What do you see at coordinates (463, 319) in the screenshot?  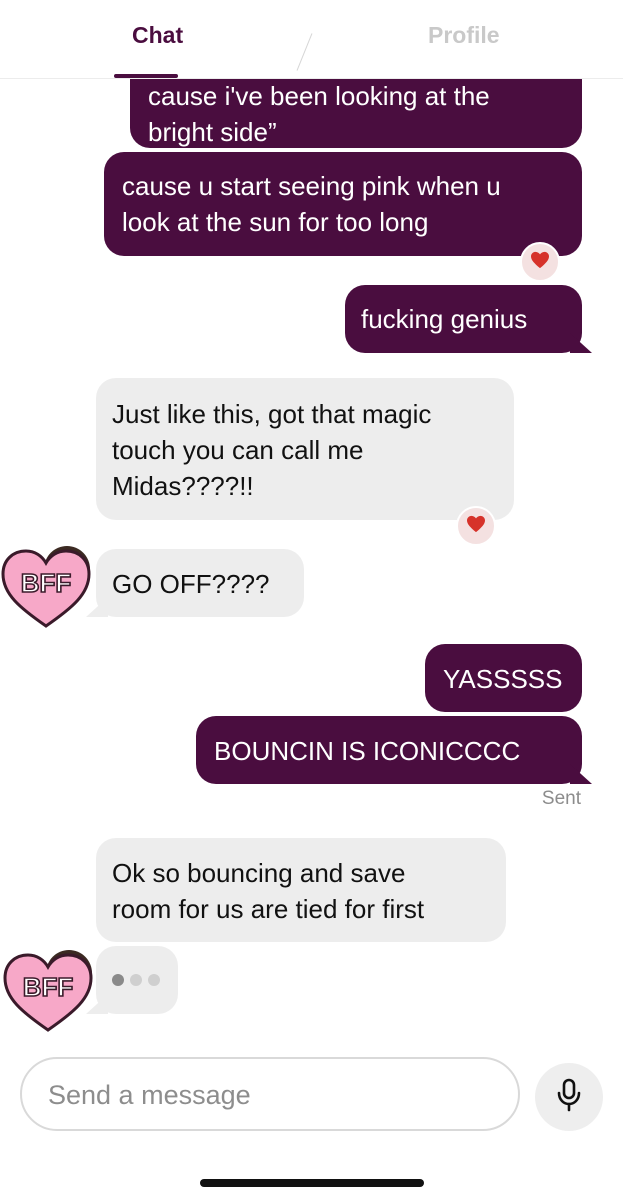 I see `message-outgoing: fucking genius` at bounding box center [463, 319].